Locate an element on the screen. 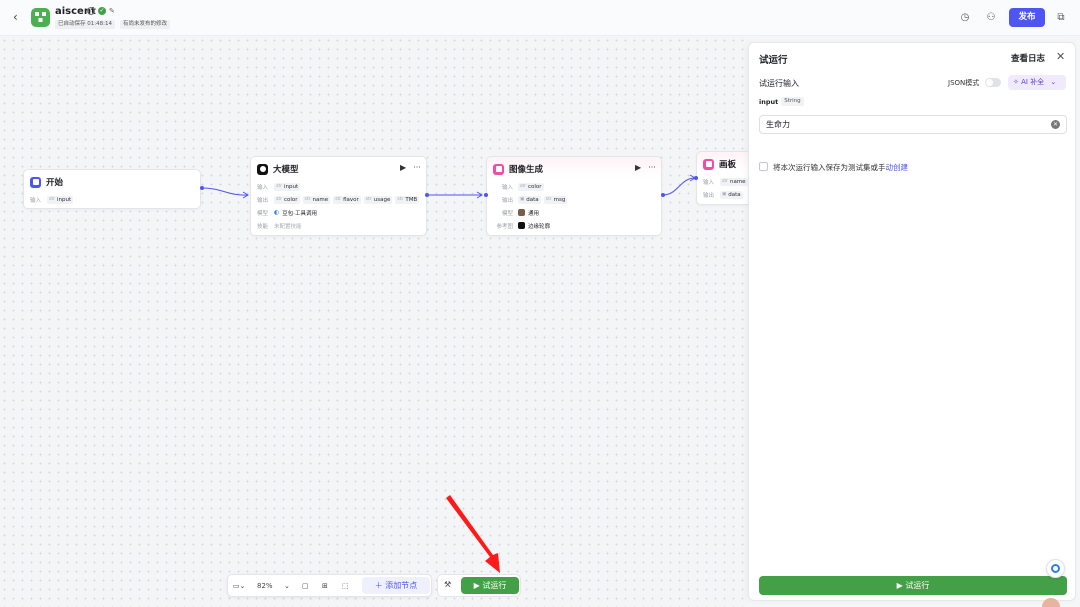  model-thumbnail-icon is located at coordinates (521, 212).